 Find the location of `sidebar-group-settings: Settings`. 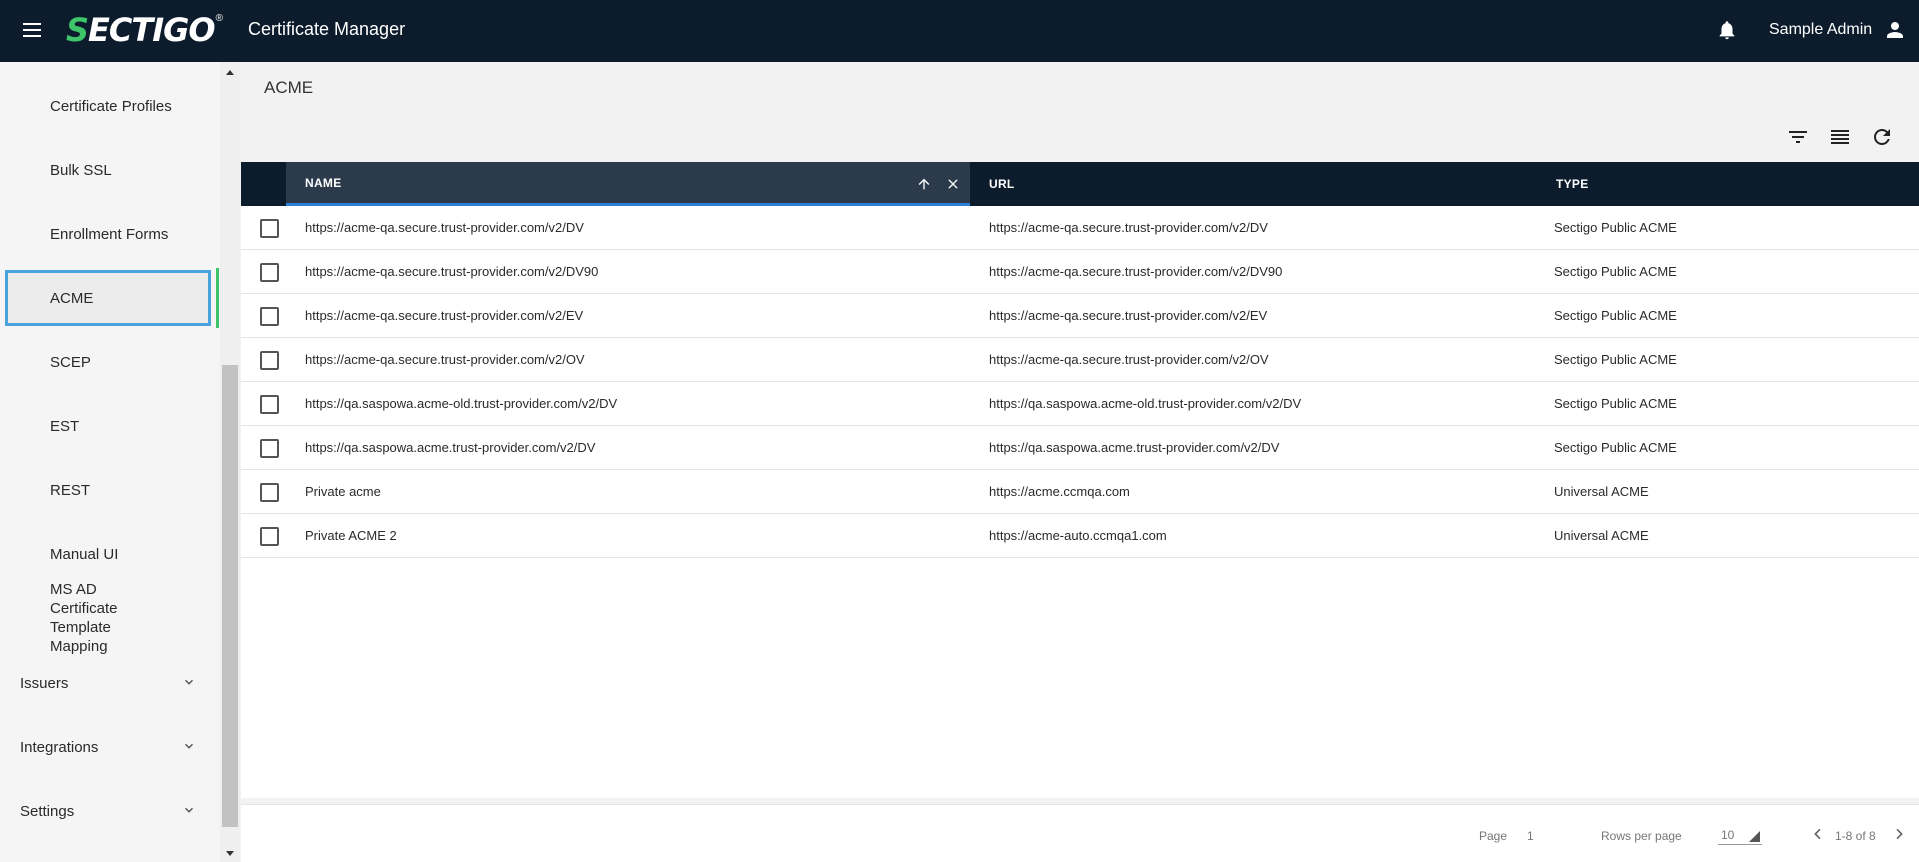

sidebar-group-settings: Settings is located at coordinates (109, 811).